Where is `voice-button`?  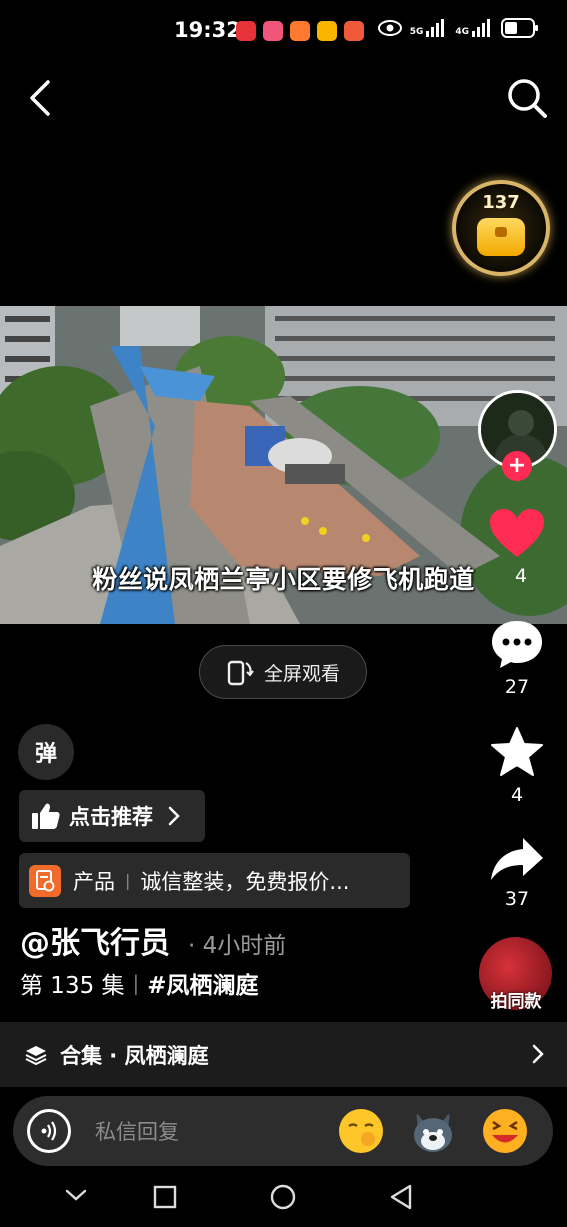 voice-button is located at coordinates (49, 1131).